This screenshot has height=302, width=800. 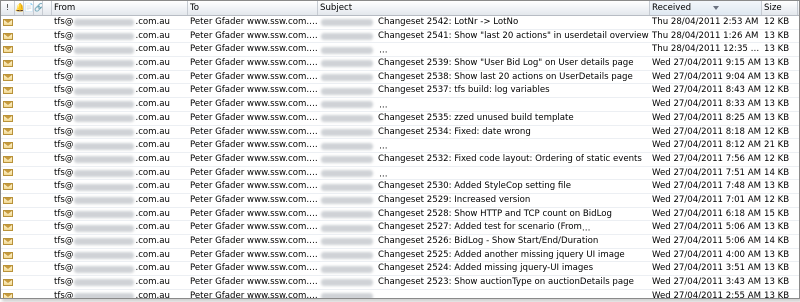 What do you see at coordinates (484, 200) in the screenshot?
I see `subject-cell: Changeset 2529: Increased version` at bounding box center [484, 200].